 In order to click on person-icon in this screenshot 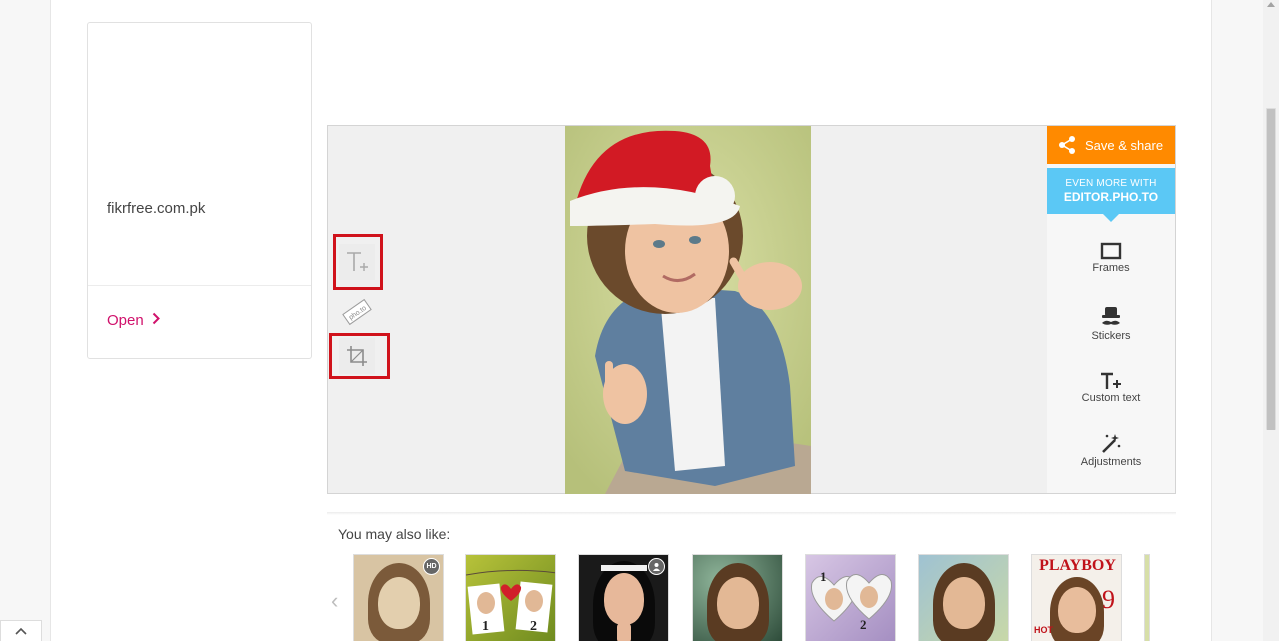, I will do `click(656, 566)`.